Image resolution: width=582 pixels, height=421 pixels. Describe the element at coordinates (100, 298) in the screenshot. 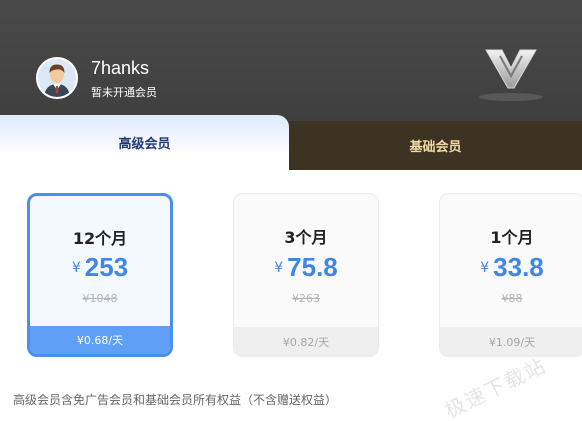

I see `original-price: ¥1048` at that location.